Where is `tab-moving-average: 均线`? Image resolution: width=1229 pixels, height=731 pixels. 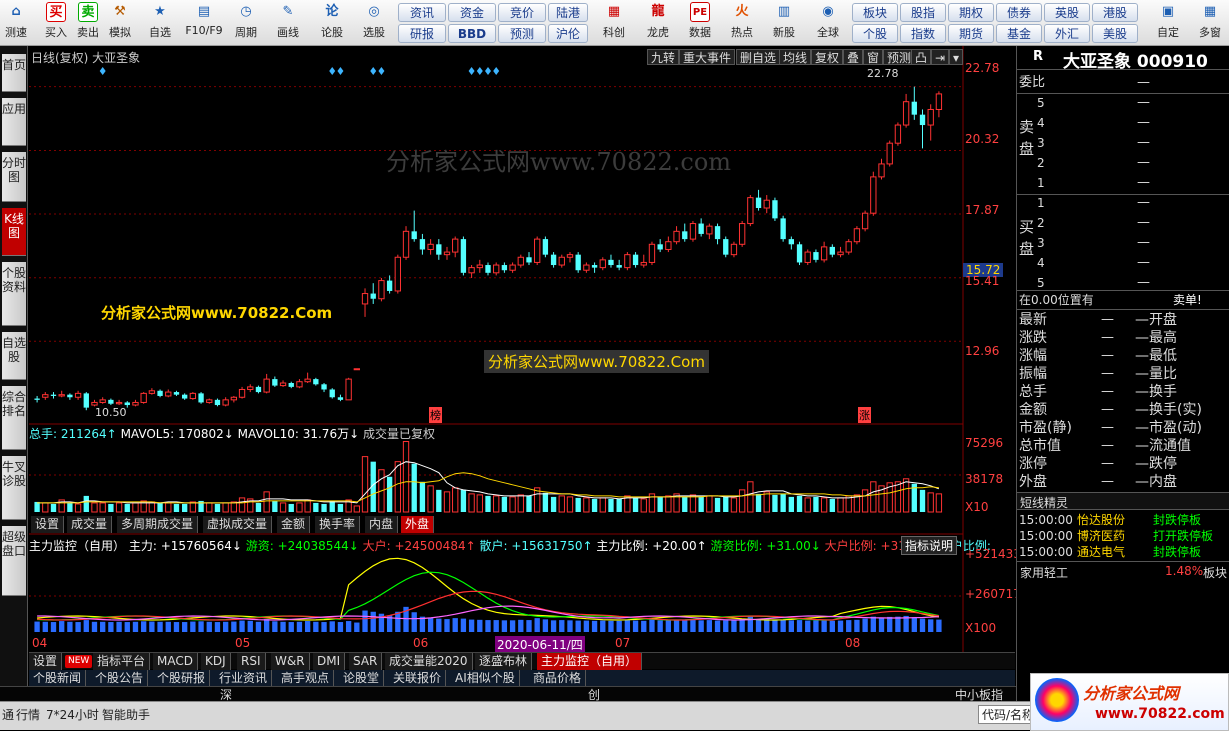
tab-moving-average: 均线 is located at coordinates (795, 57).